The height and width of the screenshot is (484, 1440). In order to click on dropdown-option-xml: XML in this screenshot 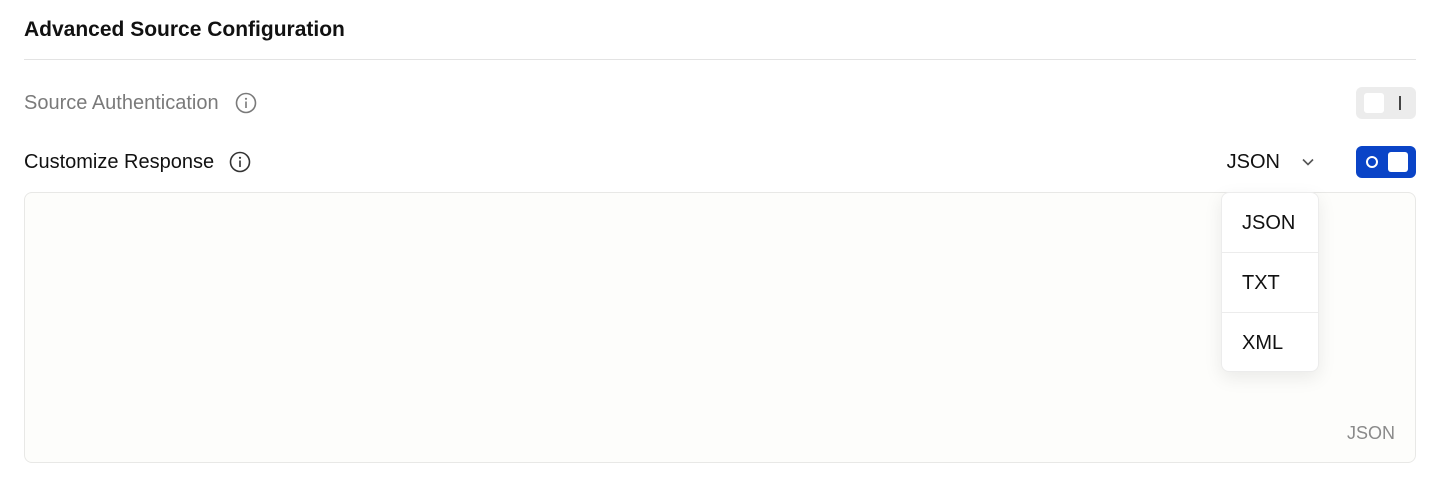, I will do `click(1270, 342)`.